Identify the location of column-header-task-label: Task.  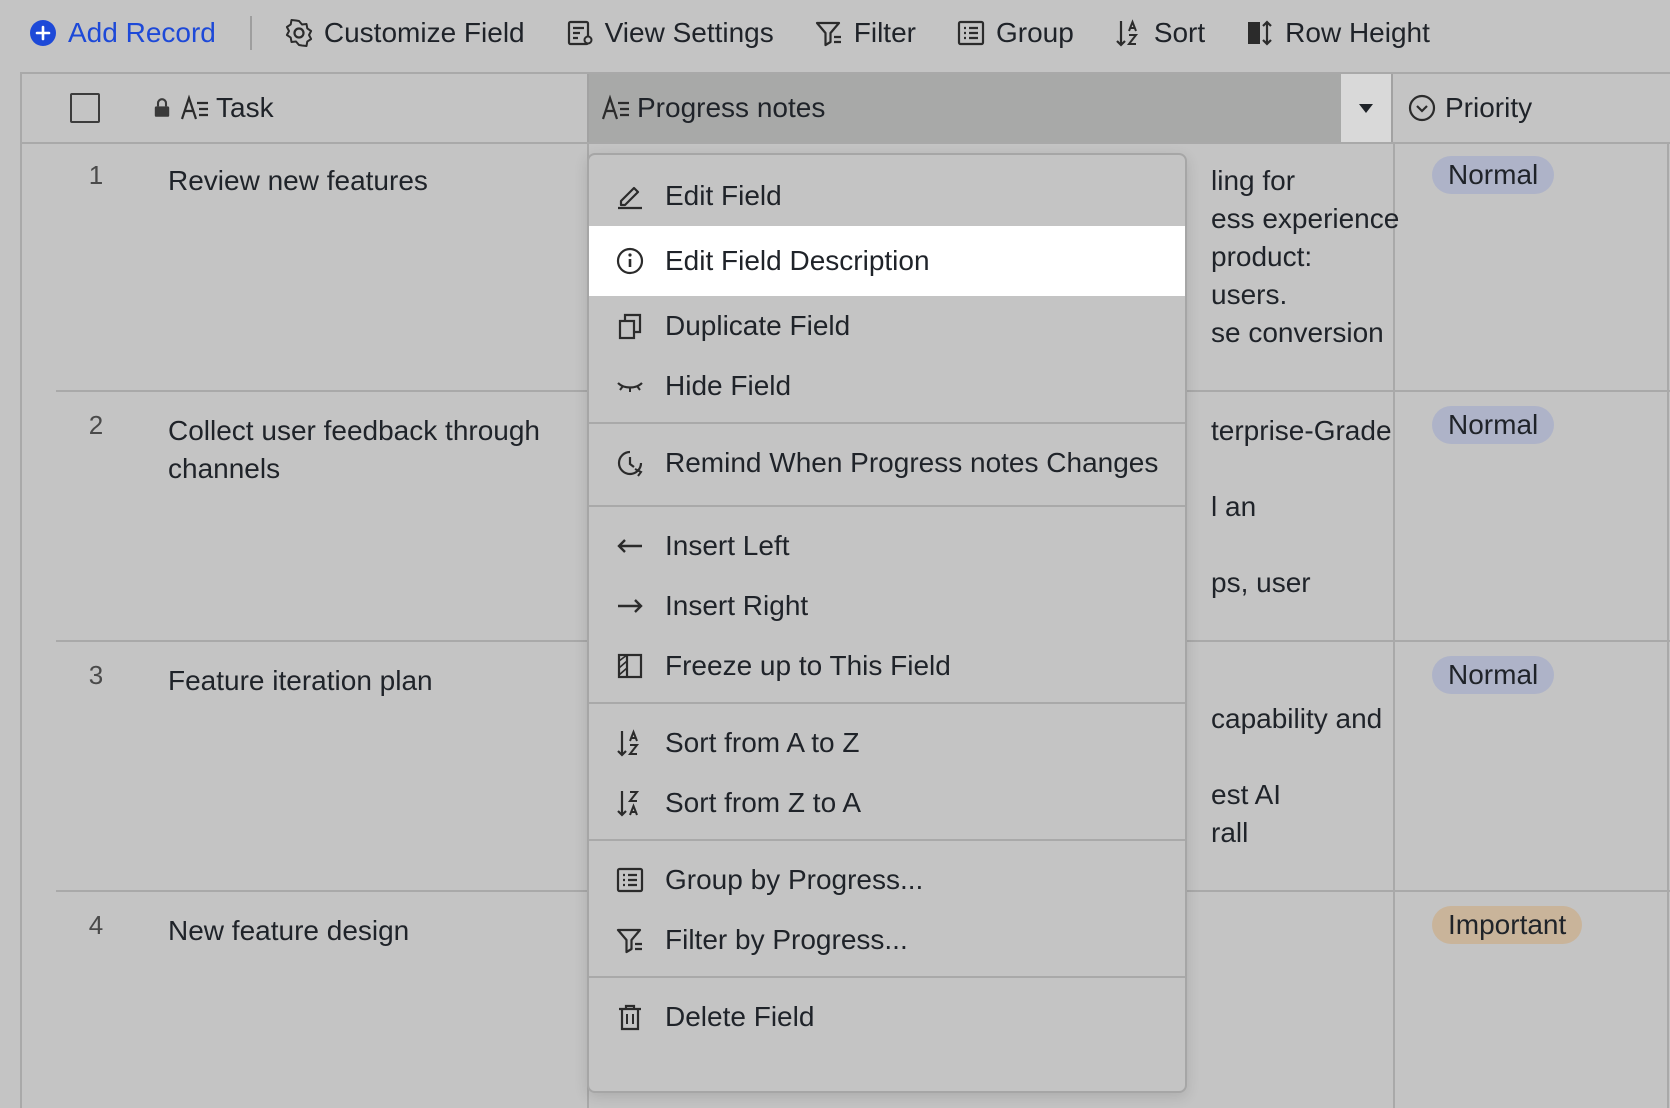
(245, 107).